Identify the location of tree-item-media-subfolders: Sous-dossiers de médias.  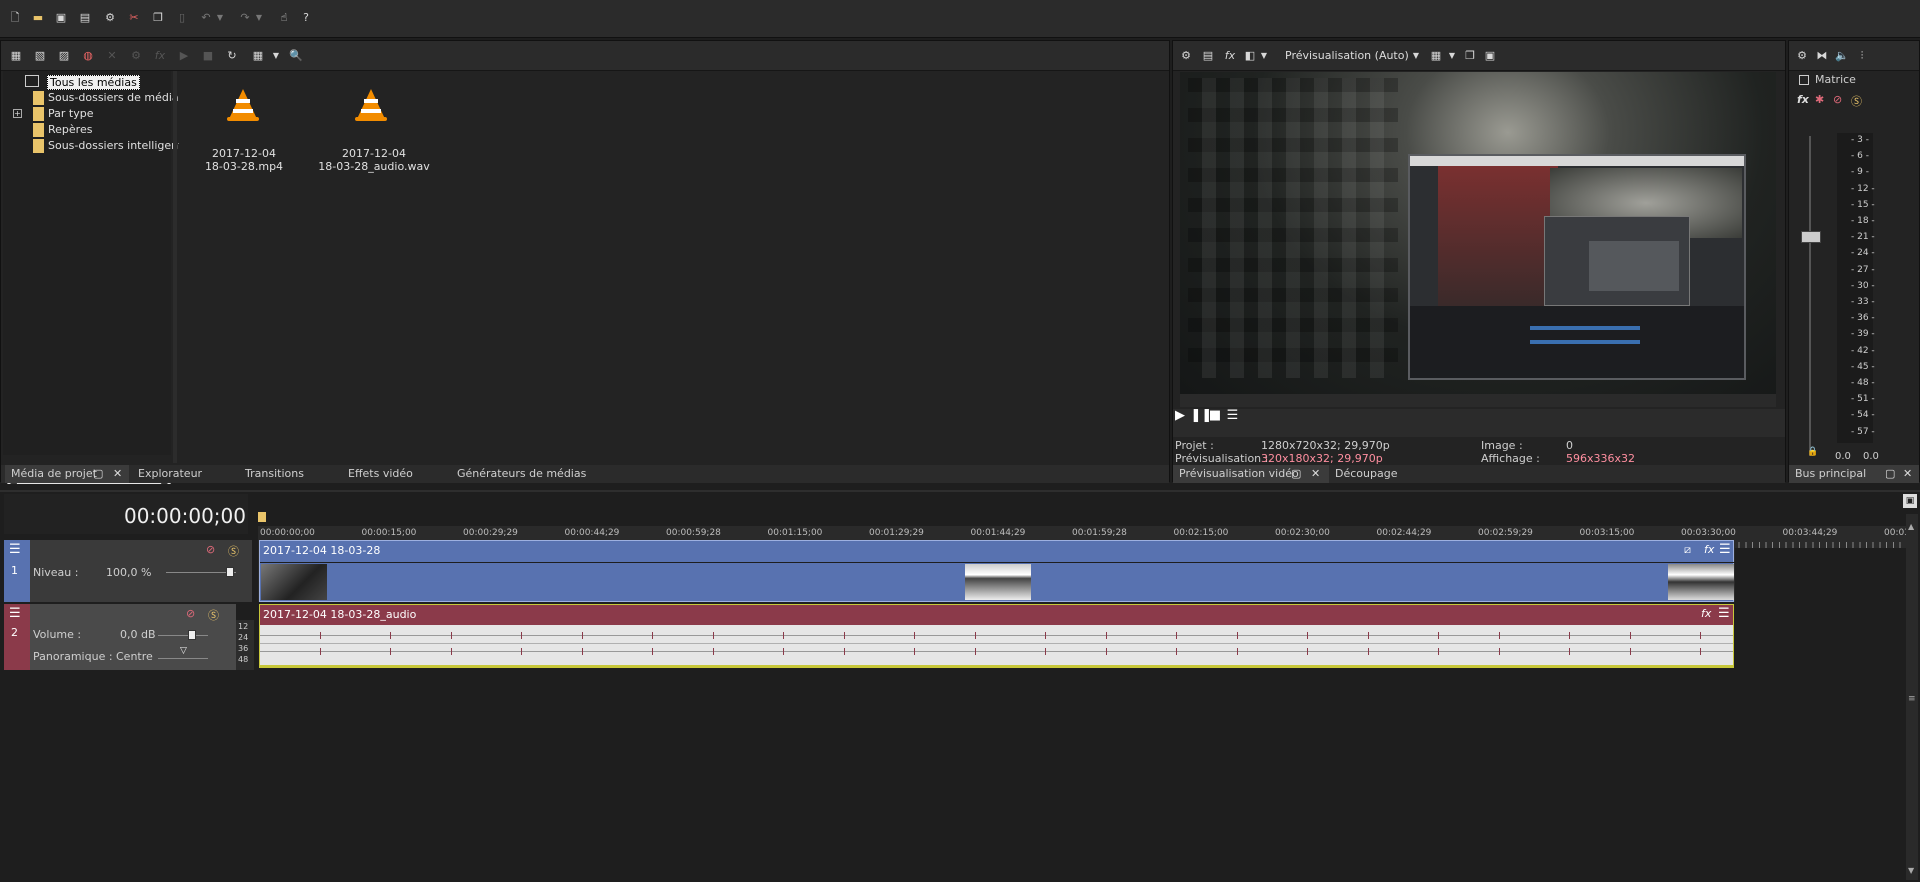
(116, 97).